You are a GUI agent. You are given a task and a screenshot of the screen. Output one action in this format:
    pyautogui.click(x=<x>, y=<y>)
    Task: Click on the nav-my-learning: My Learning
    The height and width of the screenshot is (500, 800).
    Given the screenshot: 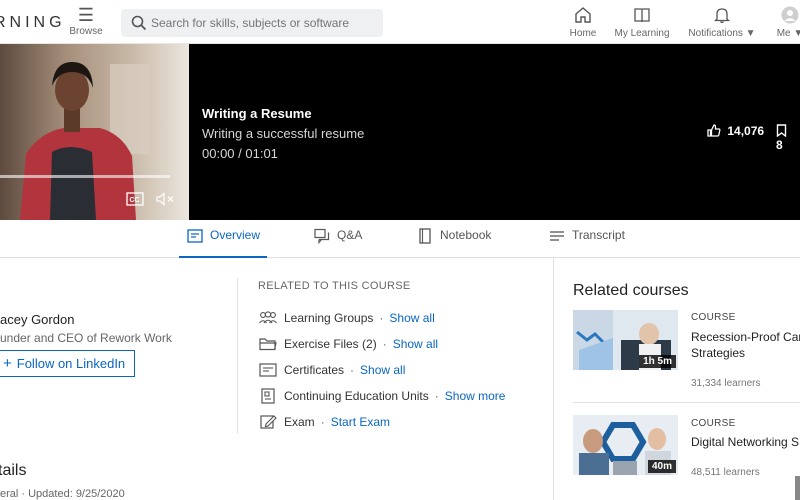 What is the action you would take?
    pyautogui.click(x=642, y=22)
    